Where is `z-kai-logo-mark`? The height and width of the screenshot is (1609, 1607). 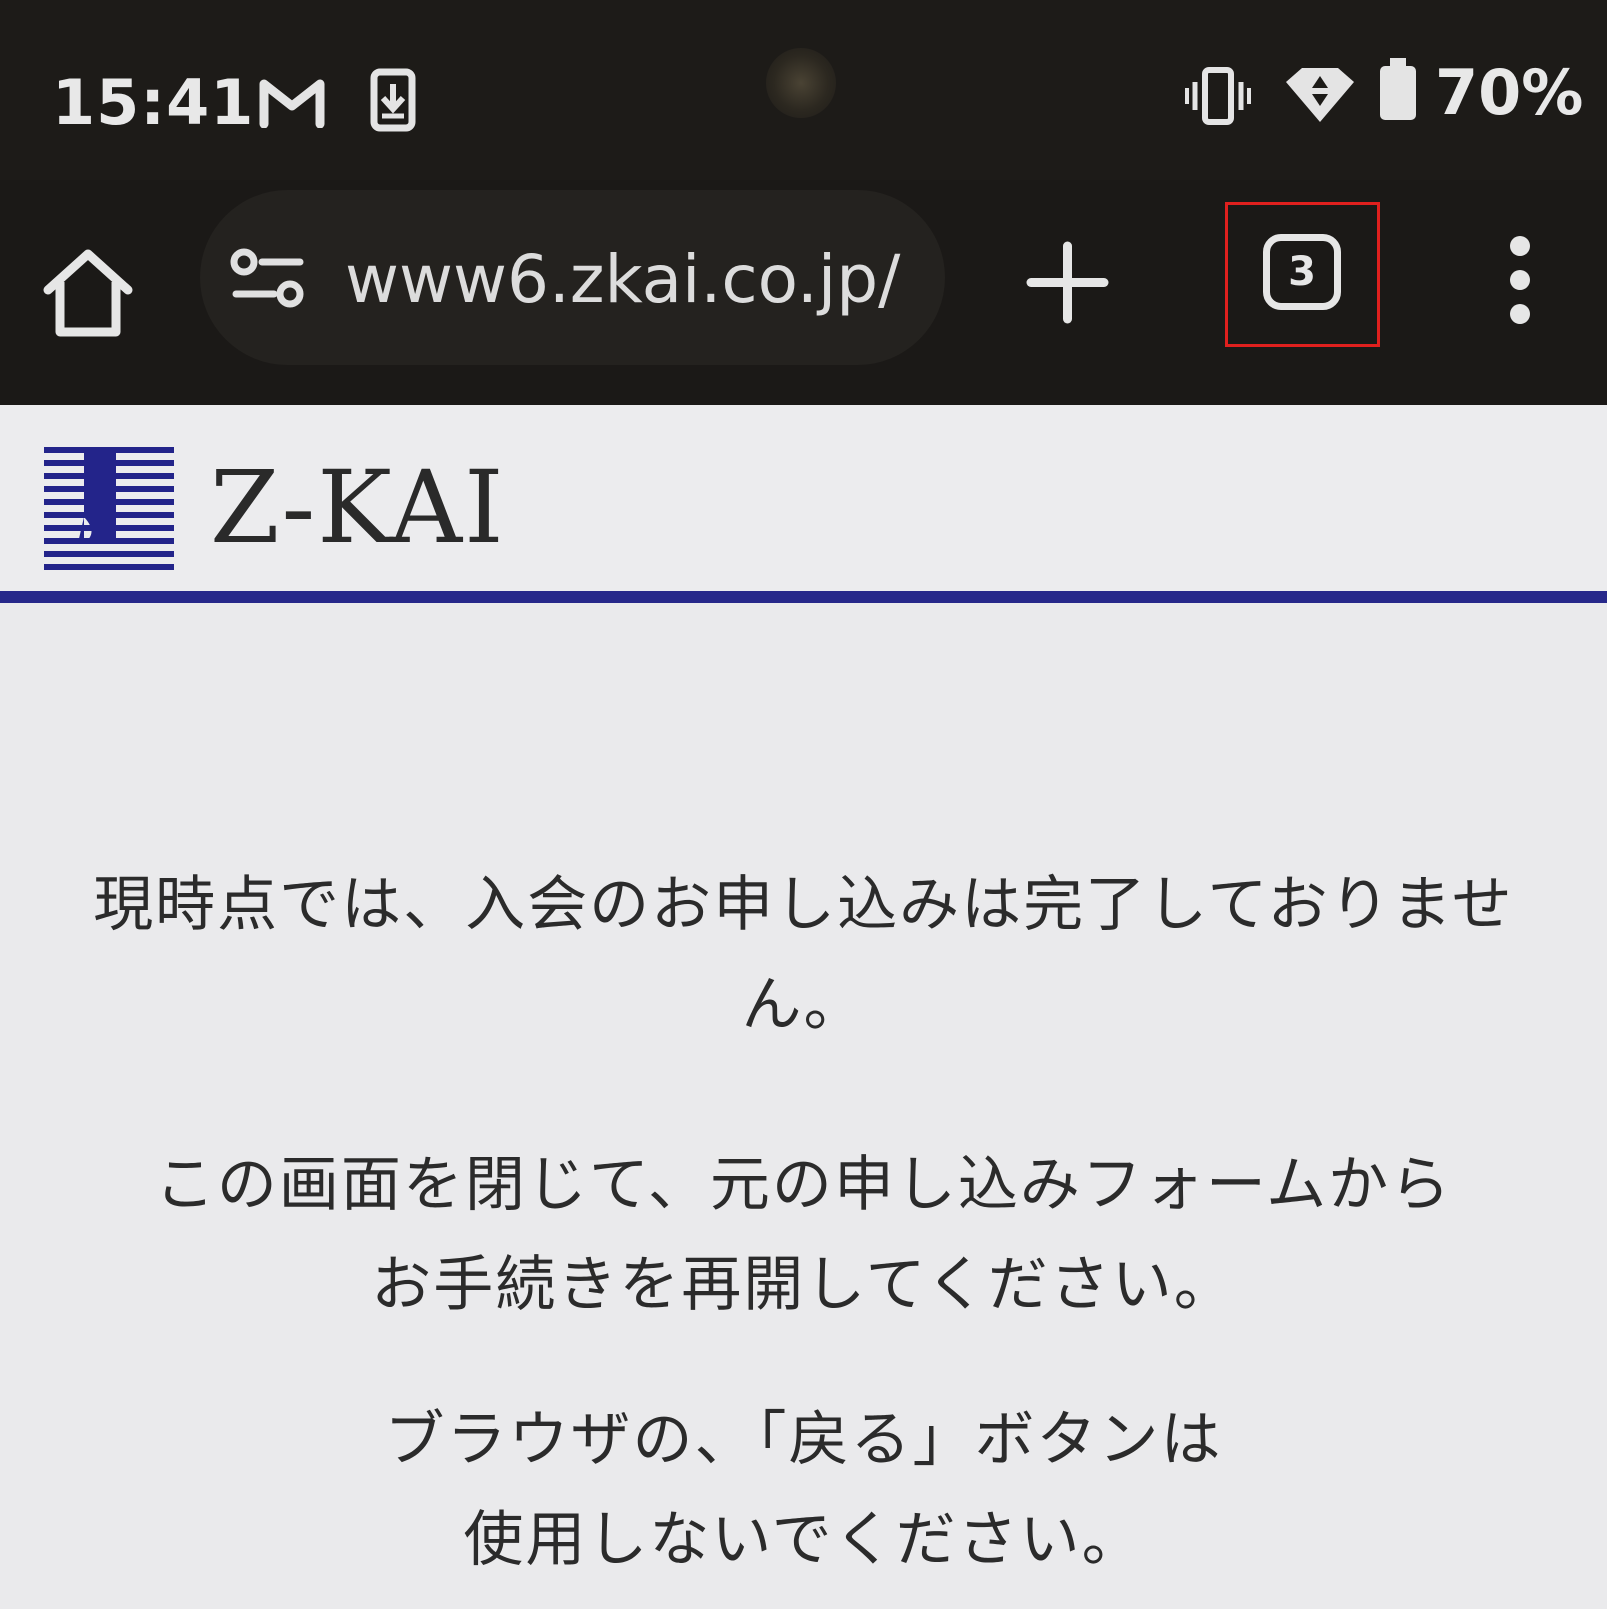 z-kai-logo-mark is located at coordinates (109, 508).